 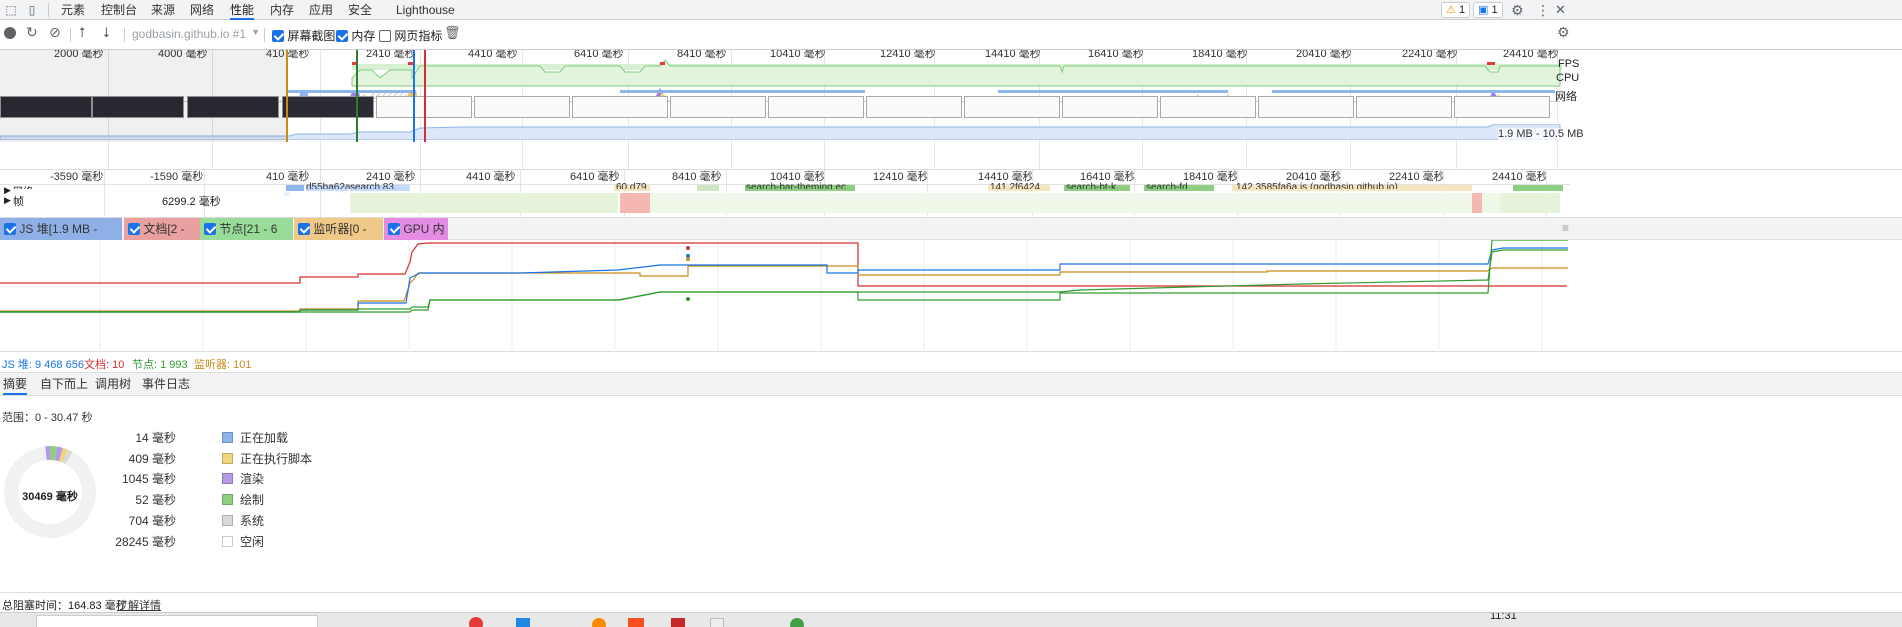 I want to click on trash-icon: 🗑, so click(x=452, y=33).